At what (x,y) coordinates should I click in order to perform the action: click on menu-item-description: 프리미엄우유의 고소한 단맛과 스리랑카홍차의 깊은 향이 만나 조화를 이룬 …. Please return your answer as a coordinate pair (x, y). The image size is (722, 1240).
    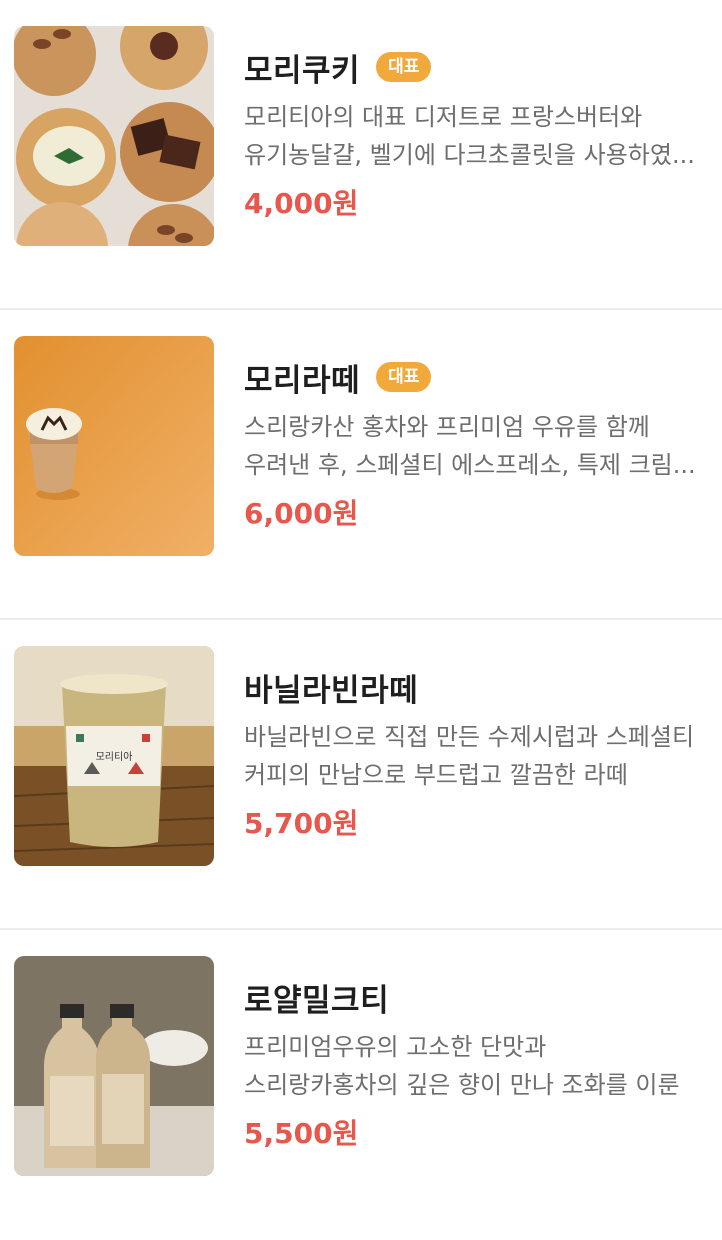
    Looking at the image, I should click on (462, 1066).